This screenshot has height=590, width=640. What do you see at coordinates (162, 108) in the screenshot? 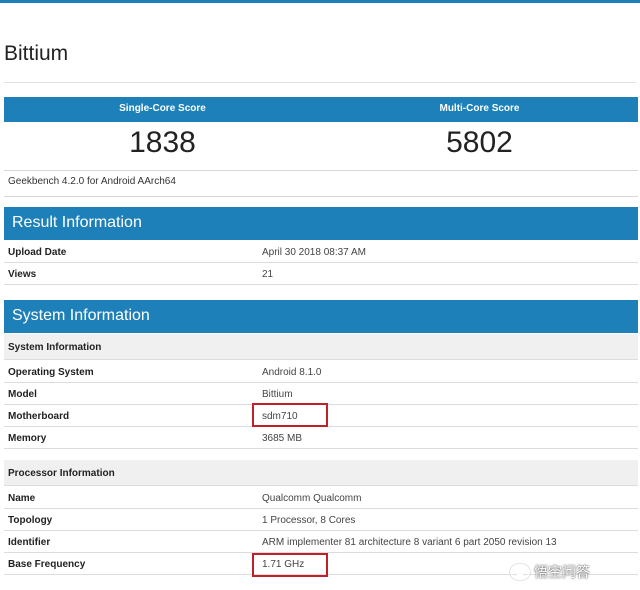
I see `single-core-label: Single-Core Score` at bounding box center [162, 108].